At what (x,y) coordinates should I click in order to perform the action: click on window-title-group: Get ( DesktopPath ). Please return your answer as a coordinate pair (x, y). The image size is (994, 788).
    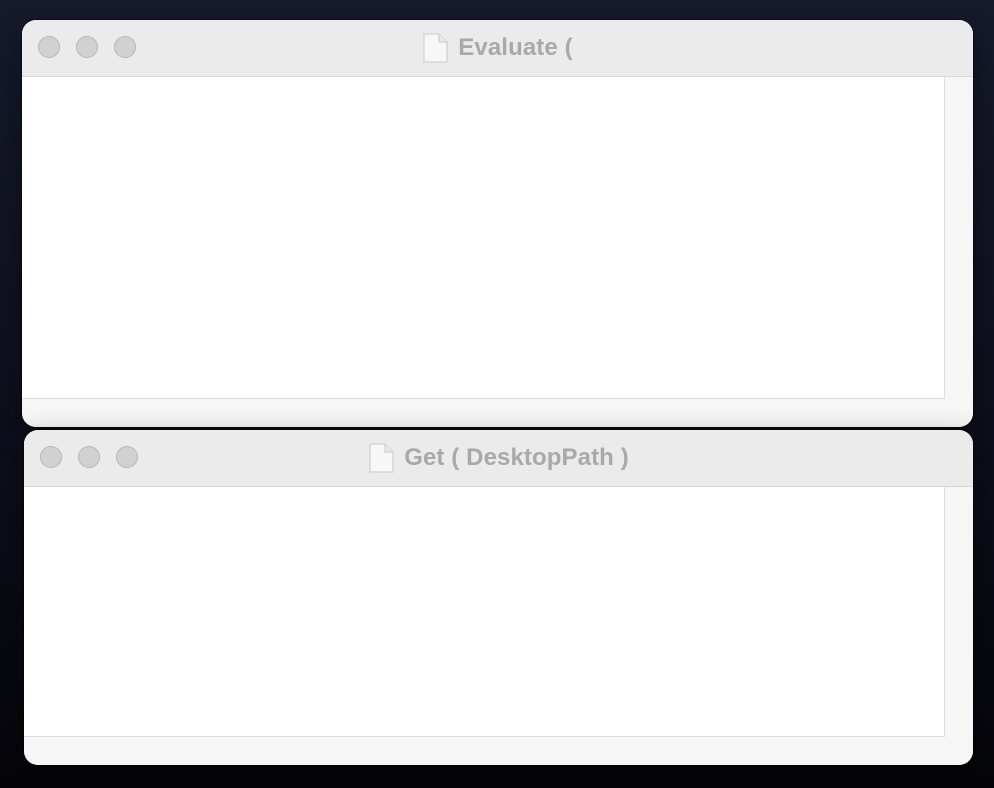
    Looking at the image, I should click on (498, 458).